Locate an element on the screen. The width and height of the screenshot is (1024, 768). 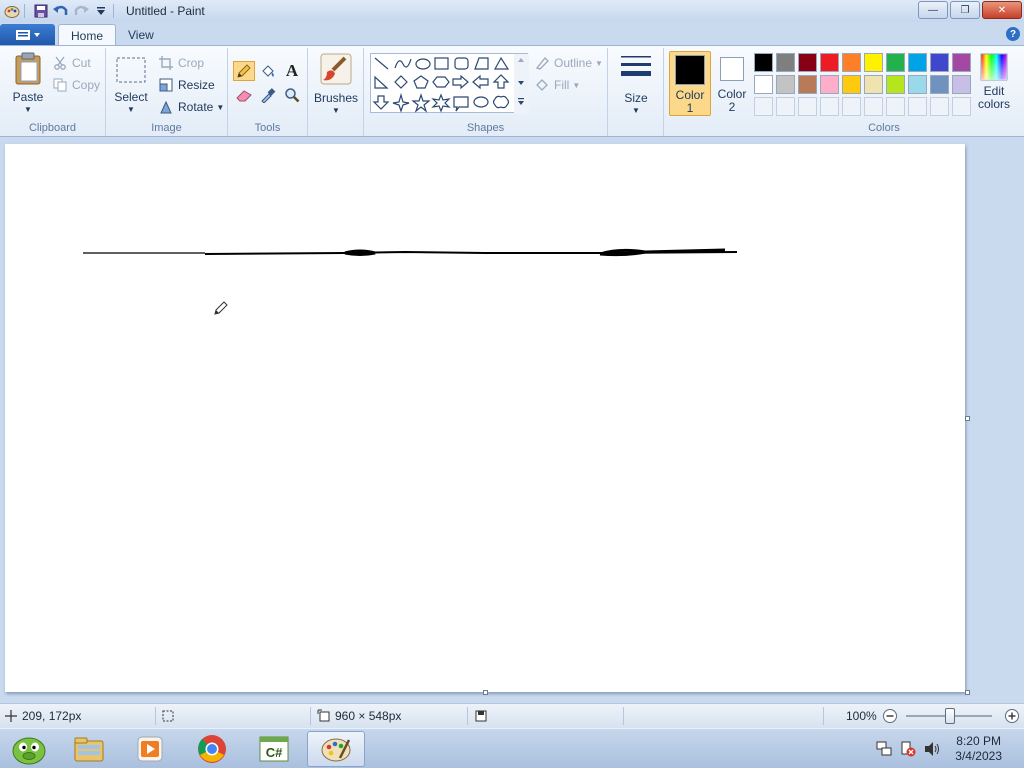
tab-view: View is located at coordinates (141, 35).